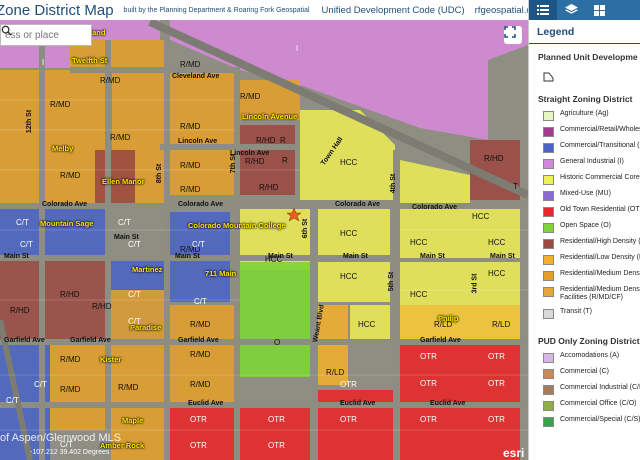 This screenshot has width=640, height=460. I want to click on zone-label: R/LD, so click(501, 324).